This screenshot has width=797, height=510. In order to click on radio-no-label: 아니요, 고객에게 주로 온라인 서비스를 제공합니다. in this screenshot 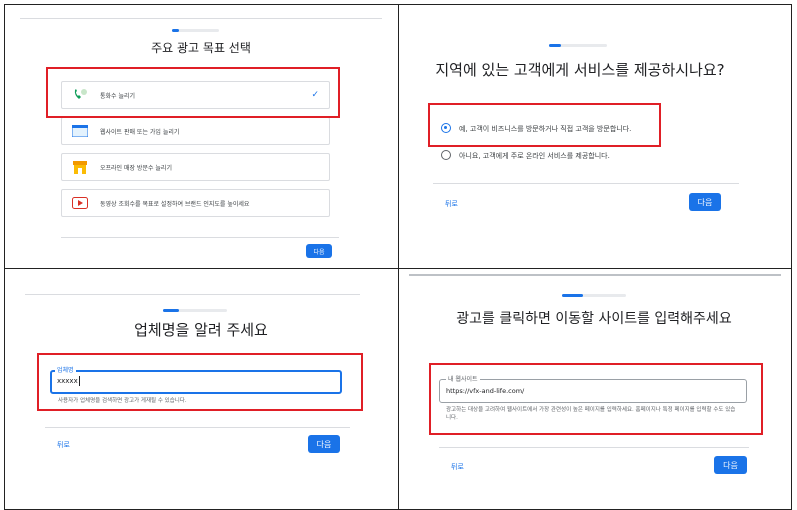, I will do `click(534, 156)`.